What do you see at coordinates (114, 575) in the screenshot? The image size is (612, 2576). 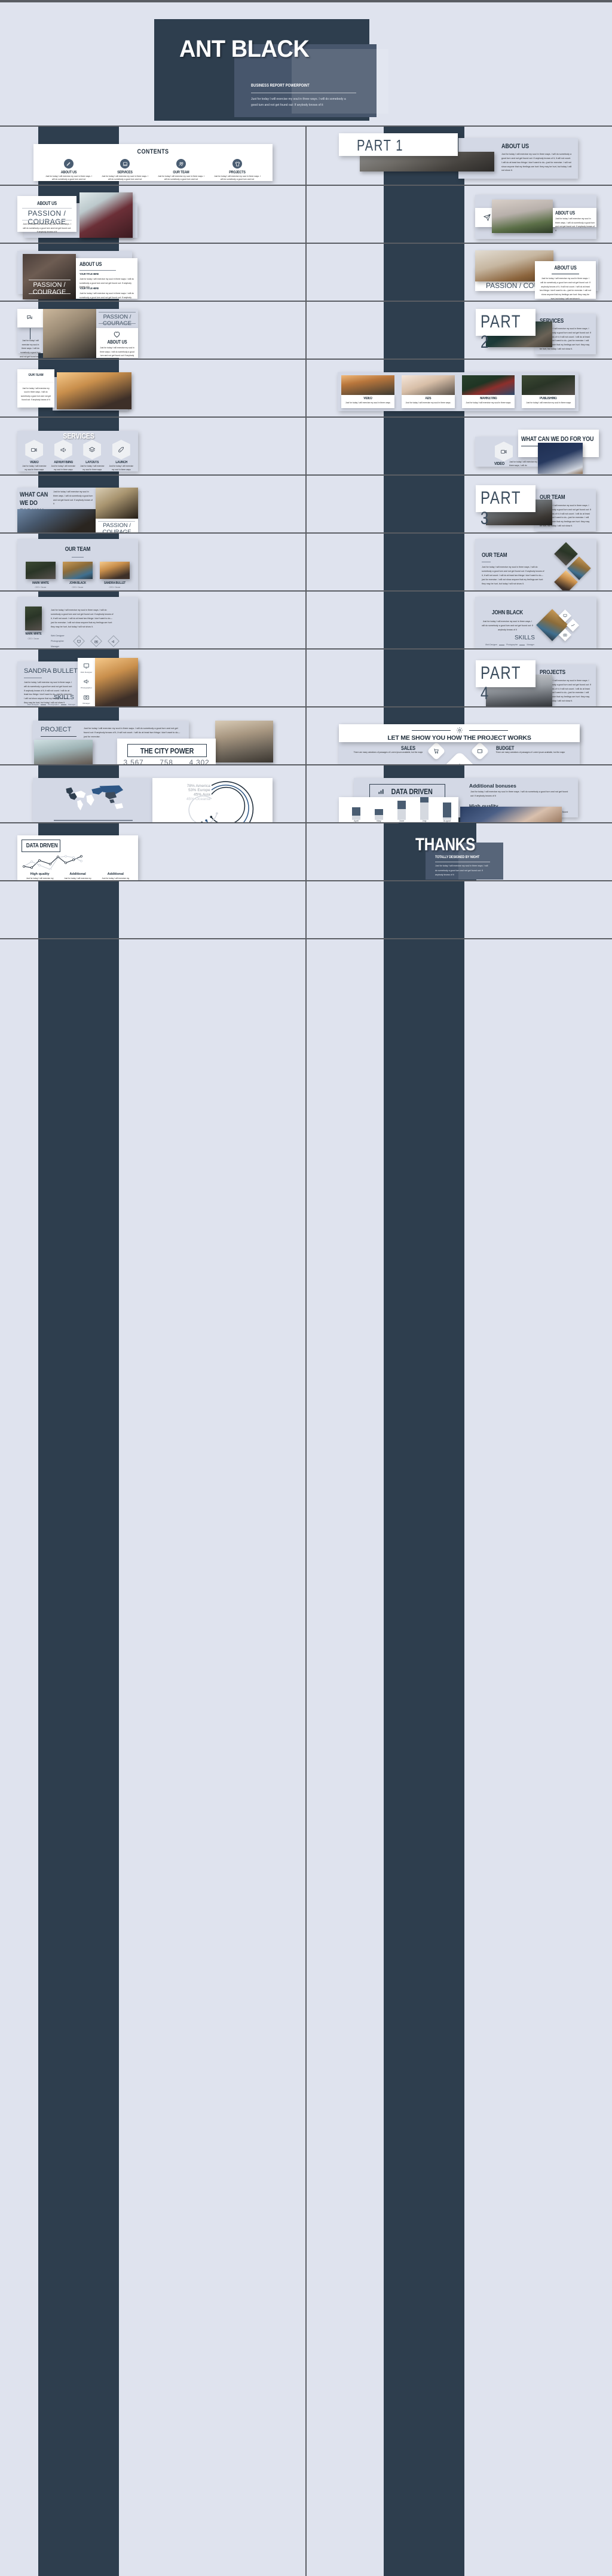 I see `team-member: SANDRA BULLET CEO / Owner` at bounding box center [114, 575].